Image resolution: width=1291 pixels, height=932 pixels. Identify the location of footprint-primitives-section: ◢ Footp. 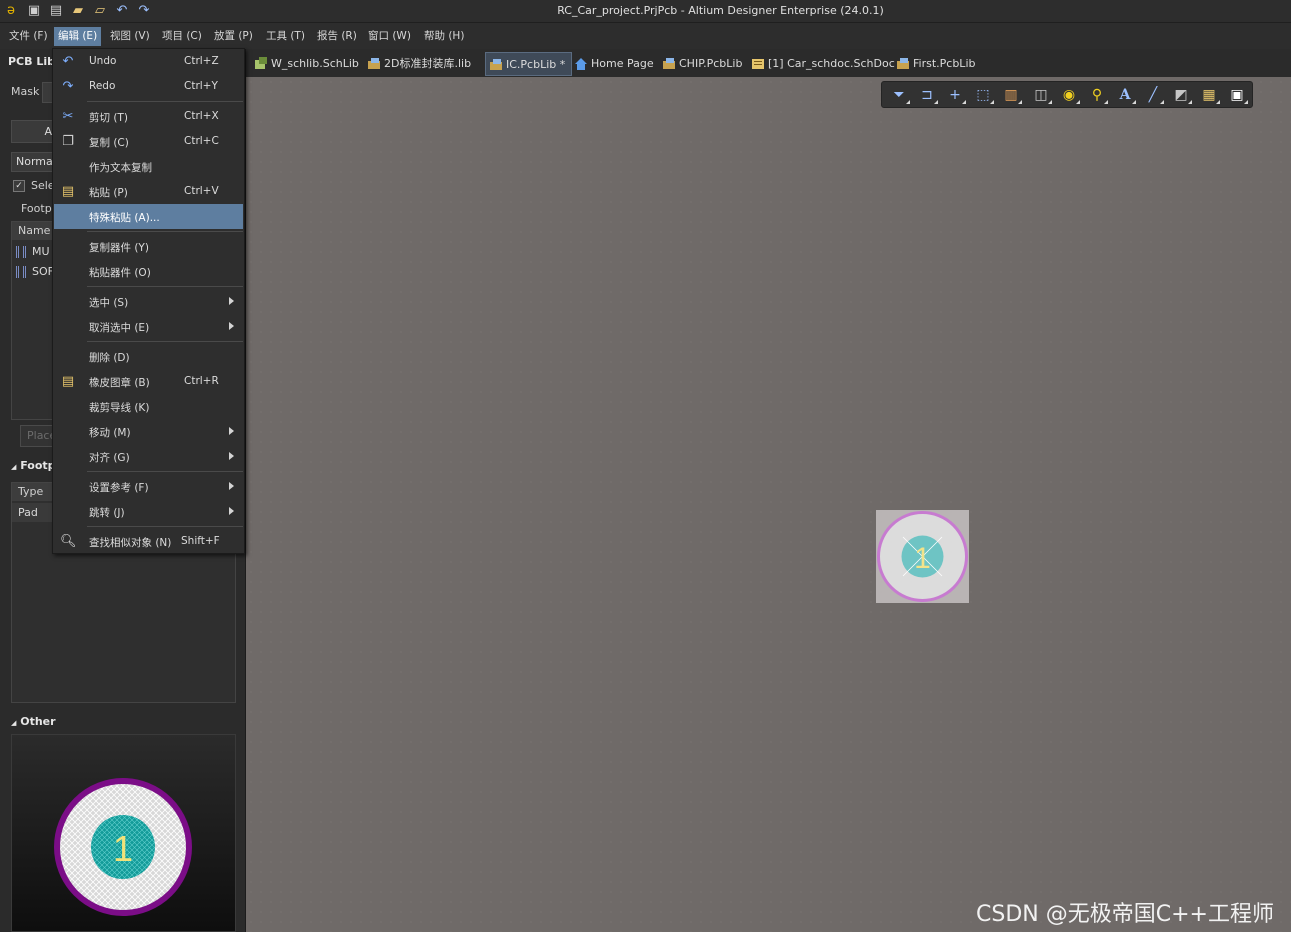
(33, 465).